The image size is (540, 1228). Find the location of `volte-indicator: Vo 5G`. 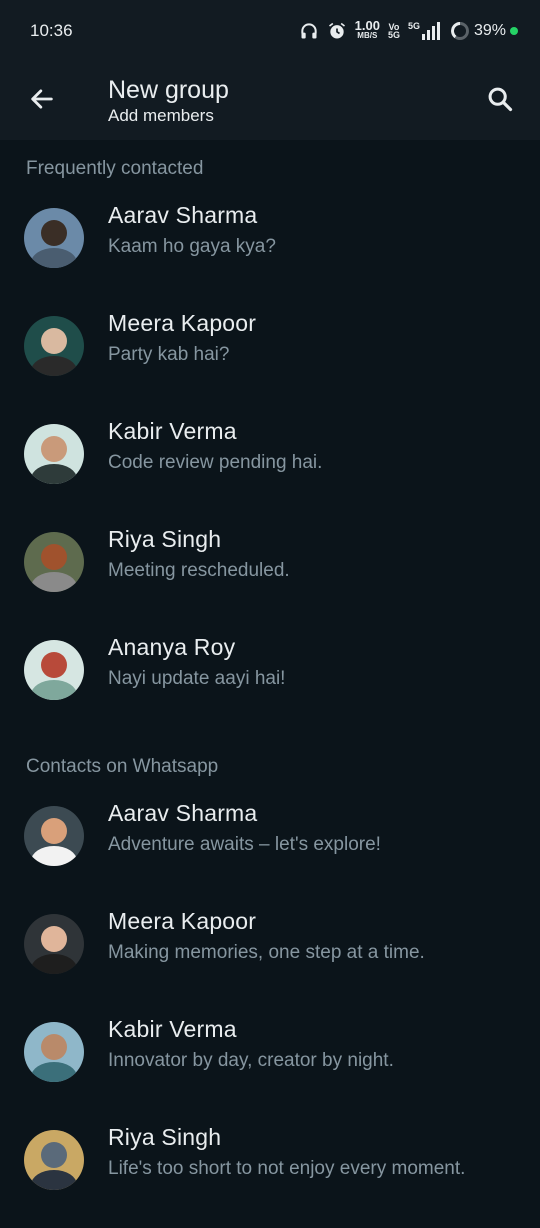

volte-indicator: Vo 5G is located at coordinates (393, 31).